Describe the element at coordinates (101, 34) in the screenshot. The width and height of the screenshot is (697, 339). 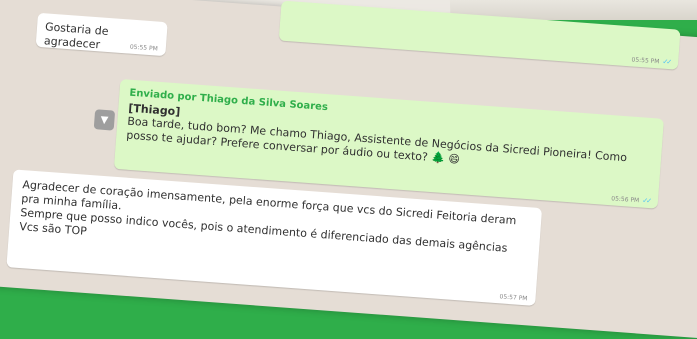
I see `incoming-message: Gostaria de agradecer 05:55 PM` at that location.